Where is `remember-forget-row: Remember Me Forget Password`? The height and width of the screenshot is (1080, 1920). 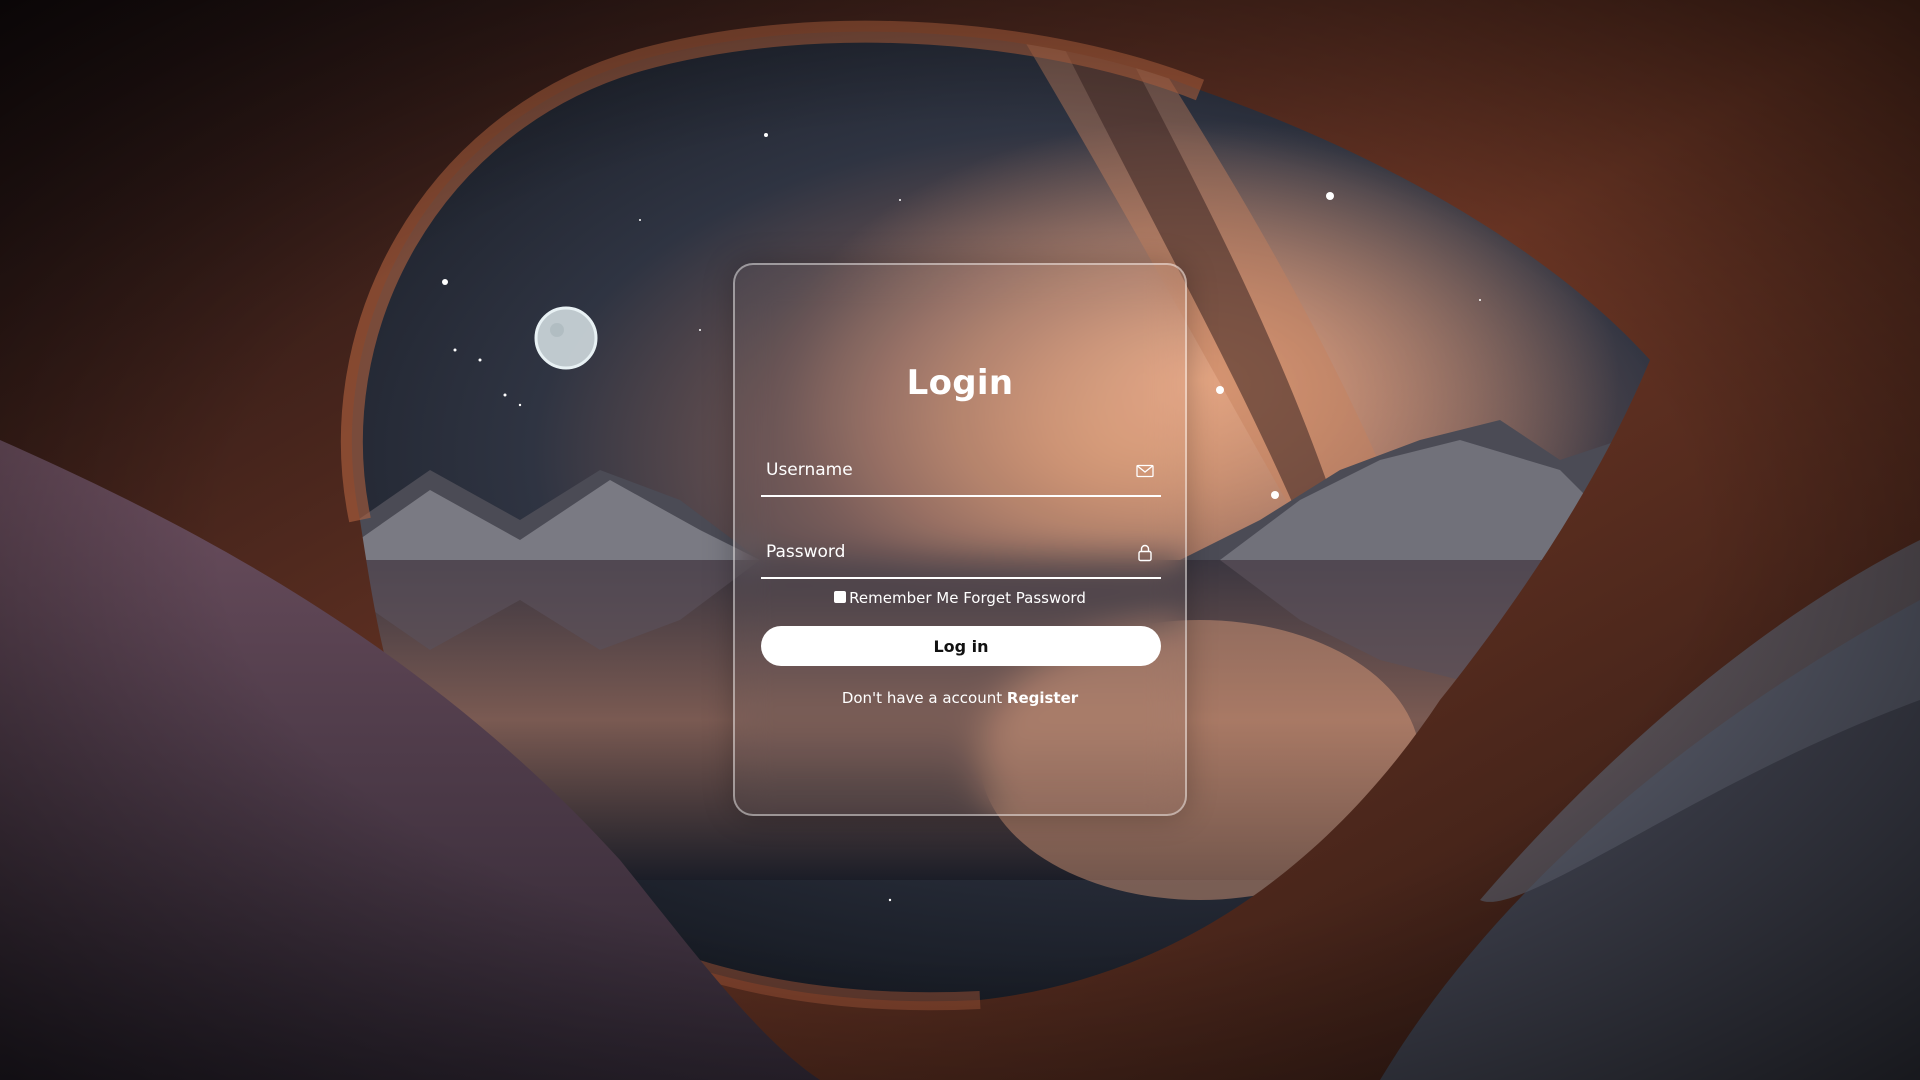 remember-forget-row: Remember Me Forget Password is located at coordinates (960, 598).